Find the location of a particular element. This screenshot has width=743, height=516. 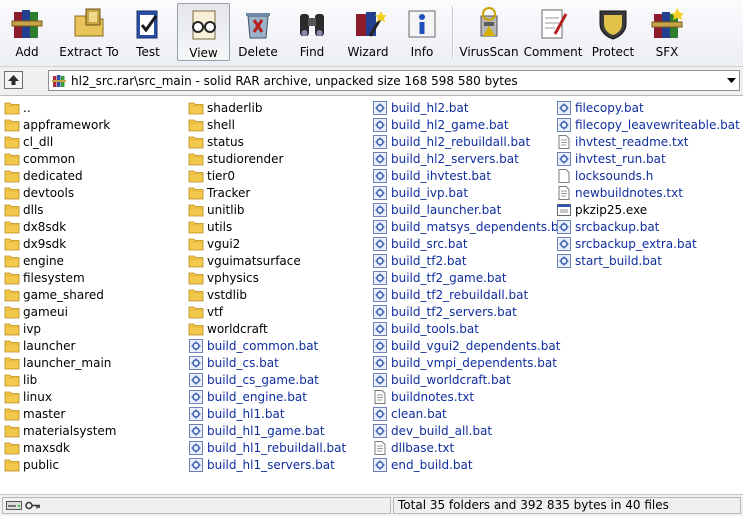

file-item: build_ivp.bat is located at coordinates (471, 192).